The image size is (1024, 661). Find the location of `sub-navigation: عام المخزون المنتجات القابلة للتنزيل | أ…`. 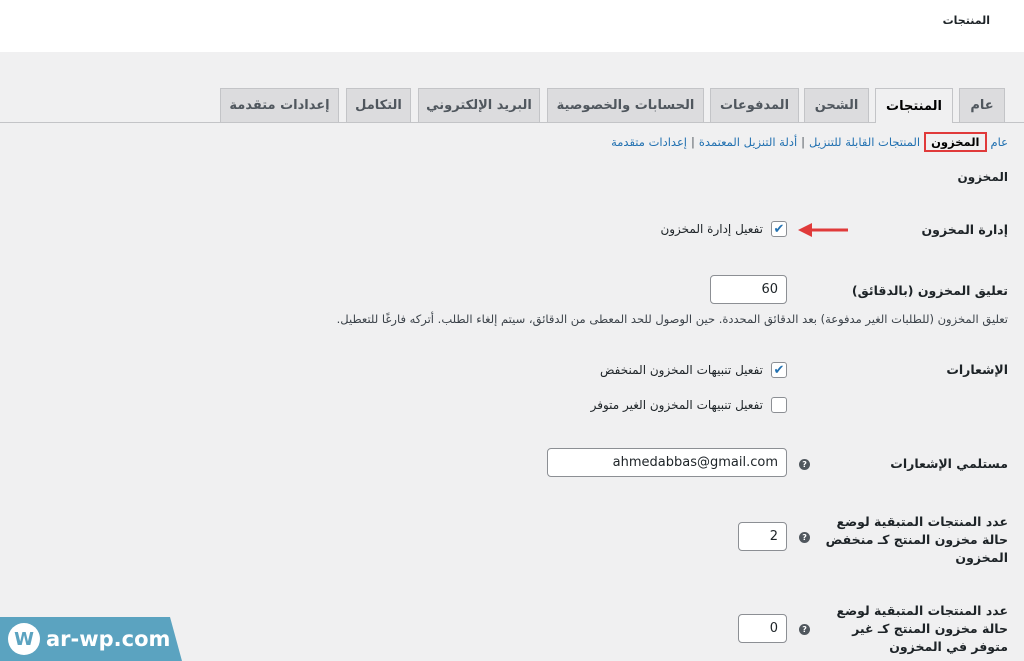

sub-navigation: عام المخزون المنتجات القابلة للتنزيل | أ… is located at coordinates (809, 142).